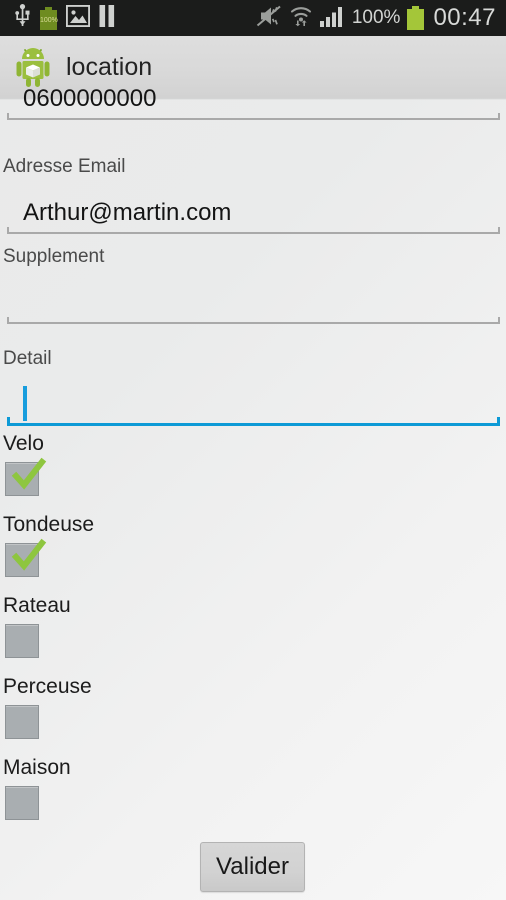 The image size is (506, 900). I want to click on checkbox-velo, so click(26, 476).